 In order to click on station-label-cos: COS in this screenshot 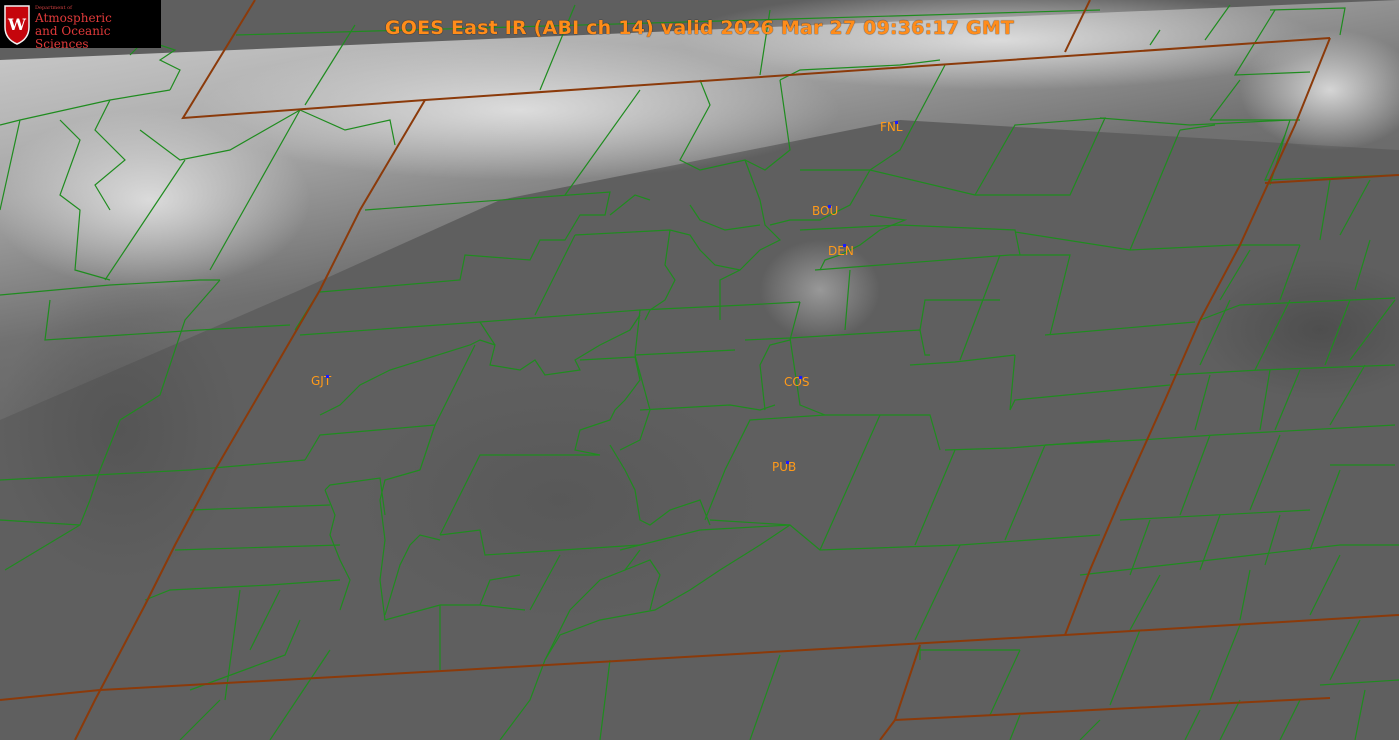, I will do `click(797, 382)`.